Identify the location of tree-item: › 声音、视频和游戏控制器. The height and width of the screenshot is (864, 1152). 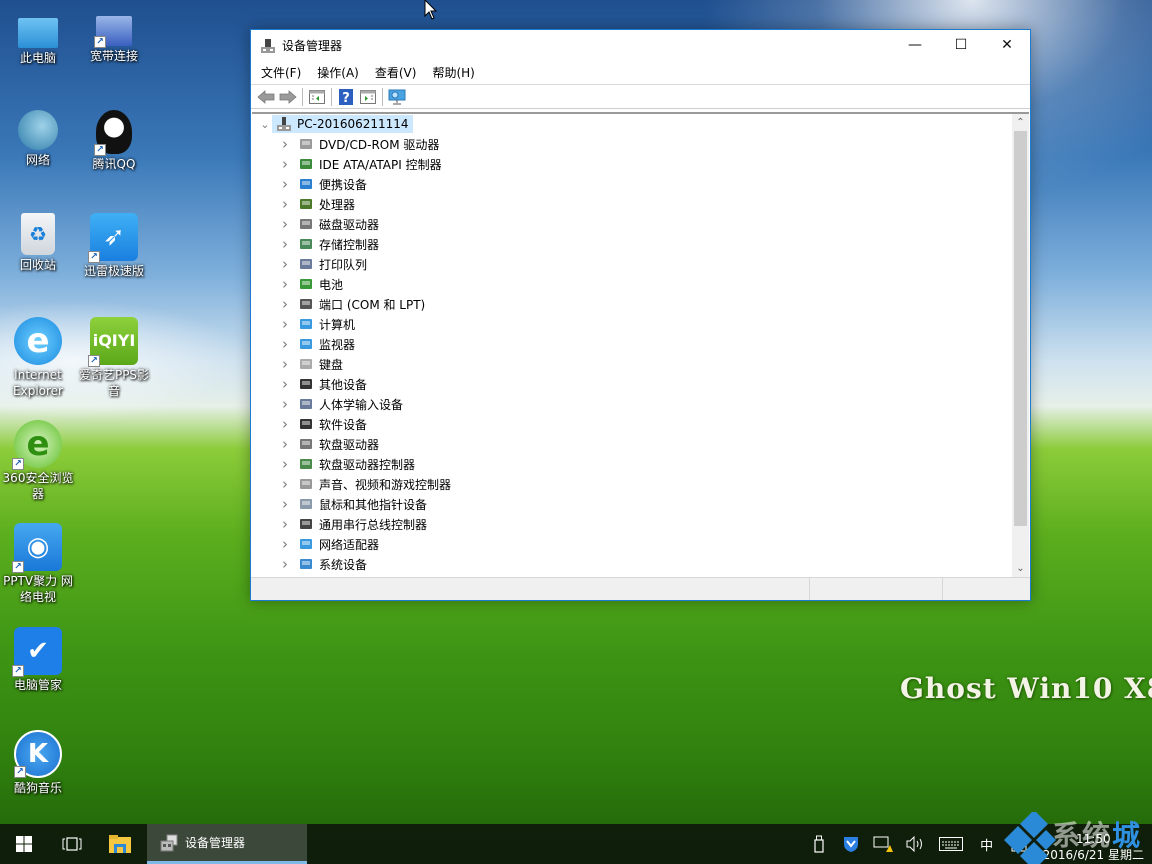
(640, 484).